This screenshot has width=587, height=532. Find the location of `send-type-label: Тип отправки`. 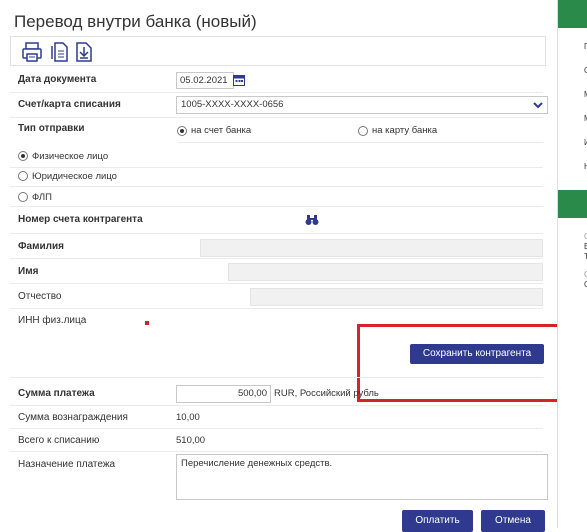

send-type-label: Тип отправки is located at coordinates (51, 128).